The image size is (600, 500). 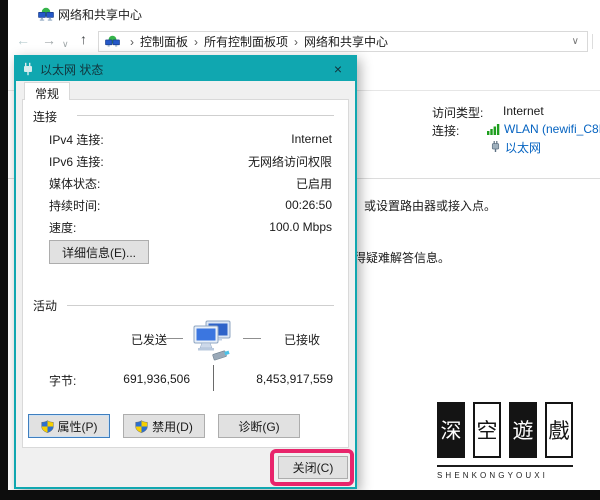 I want to click on computers-activity-icon, so click(x=212, y=340).